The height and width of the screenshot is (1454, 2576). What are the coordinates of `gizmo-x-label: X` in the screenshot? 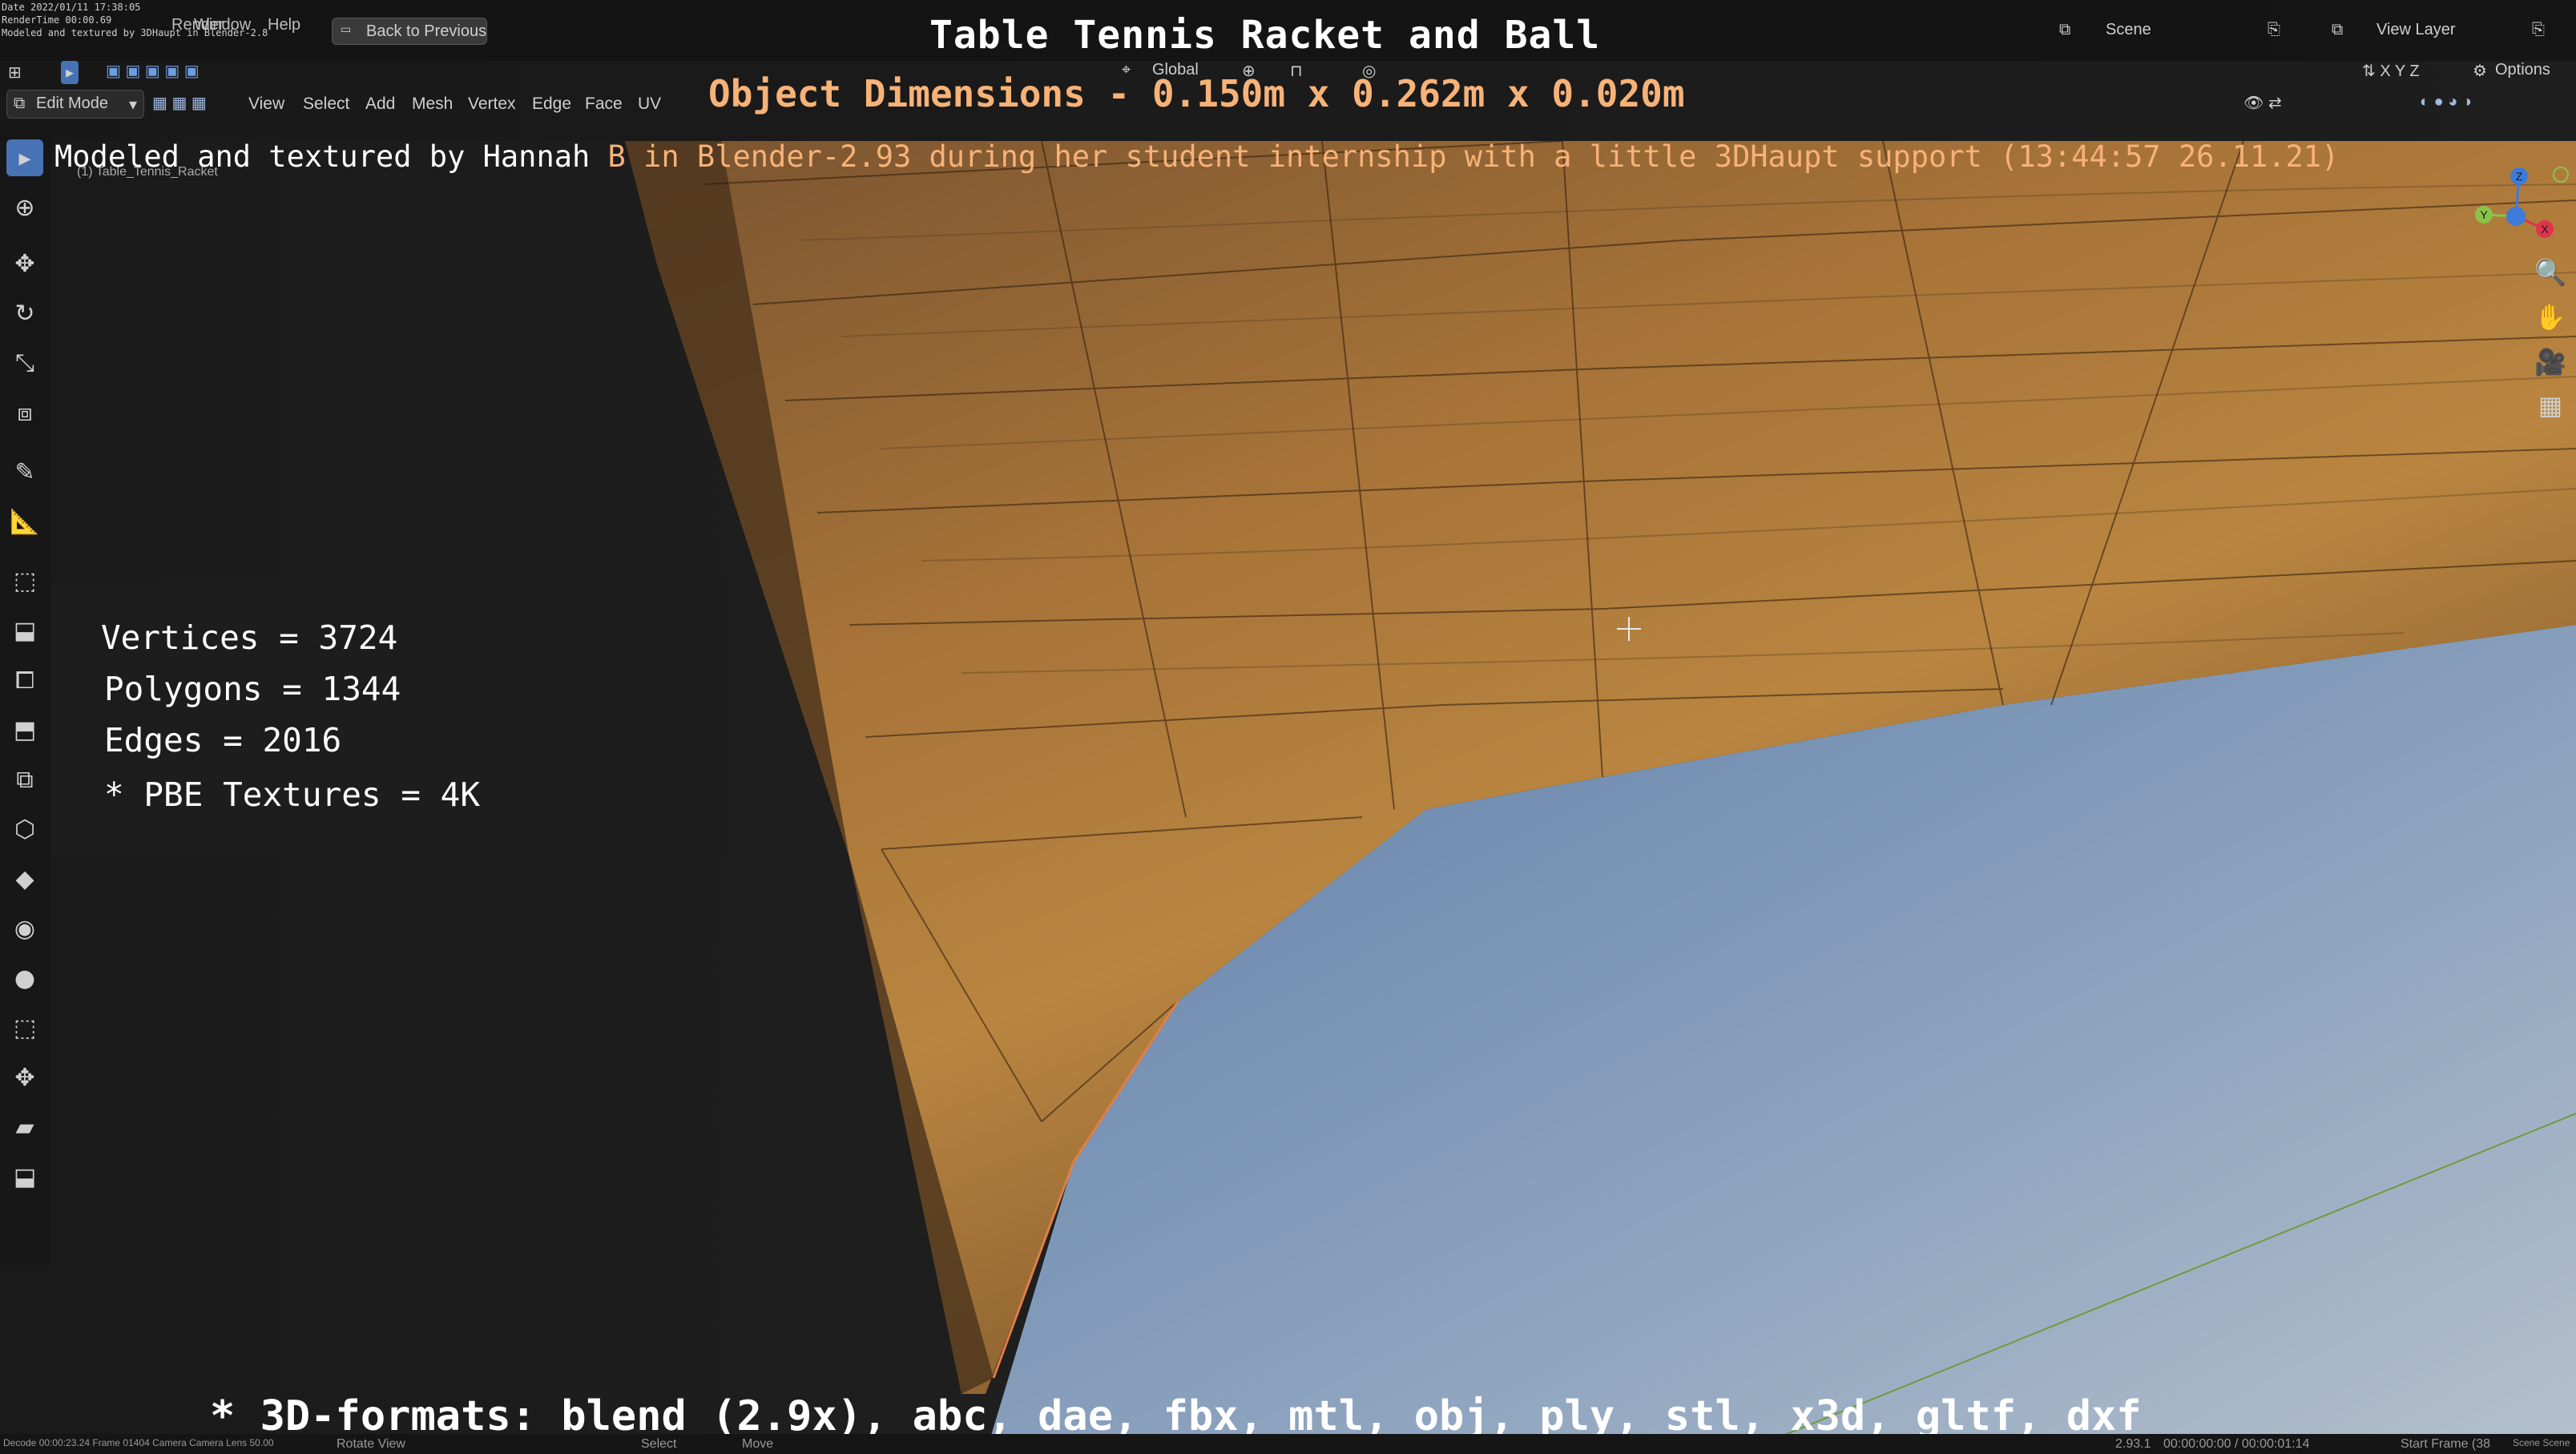 It's located at (2545, 230).